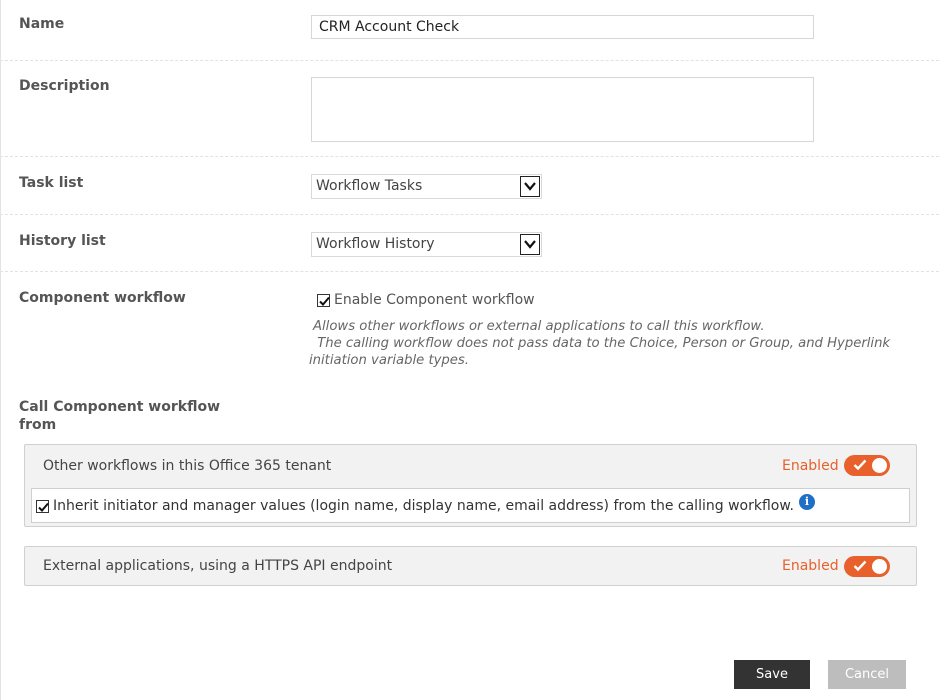  Describe the element at coordinates (0, 350) in the screenshot. I see `left-border` at that location.